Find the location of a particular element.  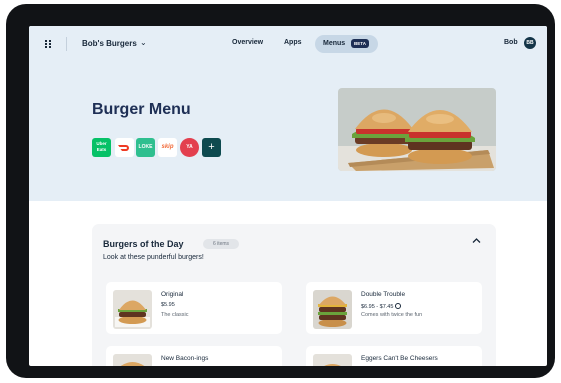

nav-menus-label: Menus is located at coordinates (334, 43).